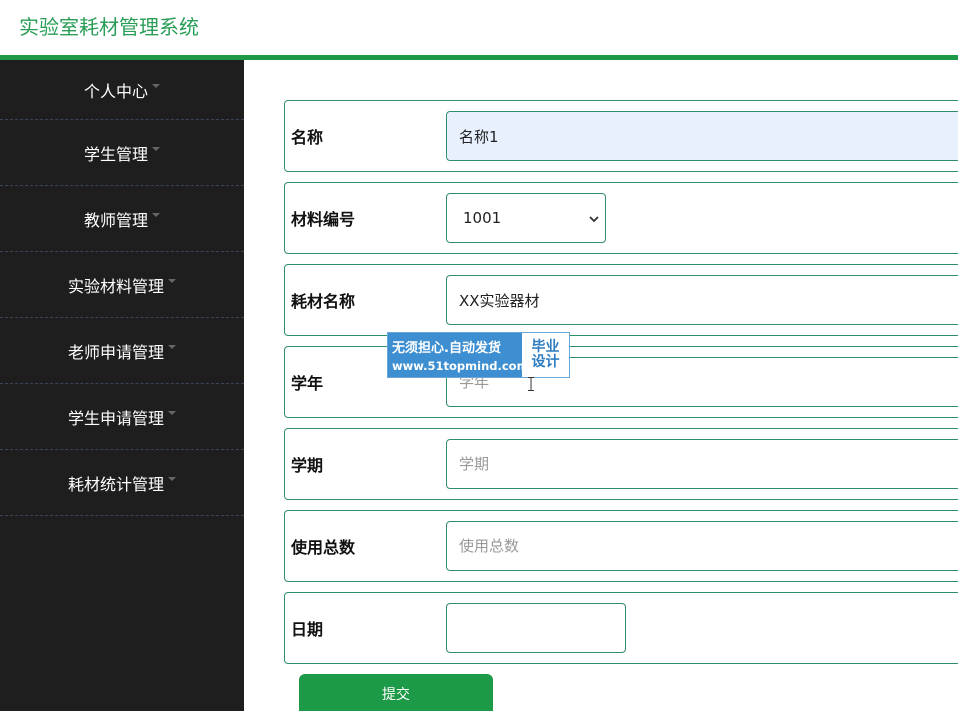  Describe the element at coordinates (702, 300) in the screenshot. I see `consumable-name-input` at that location.